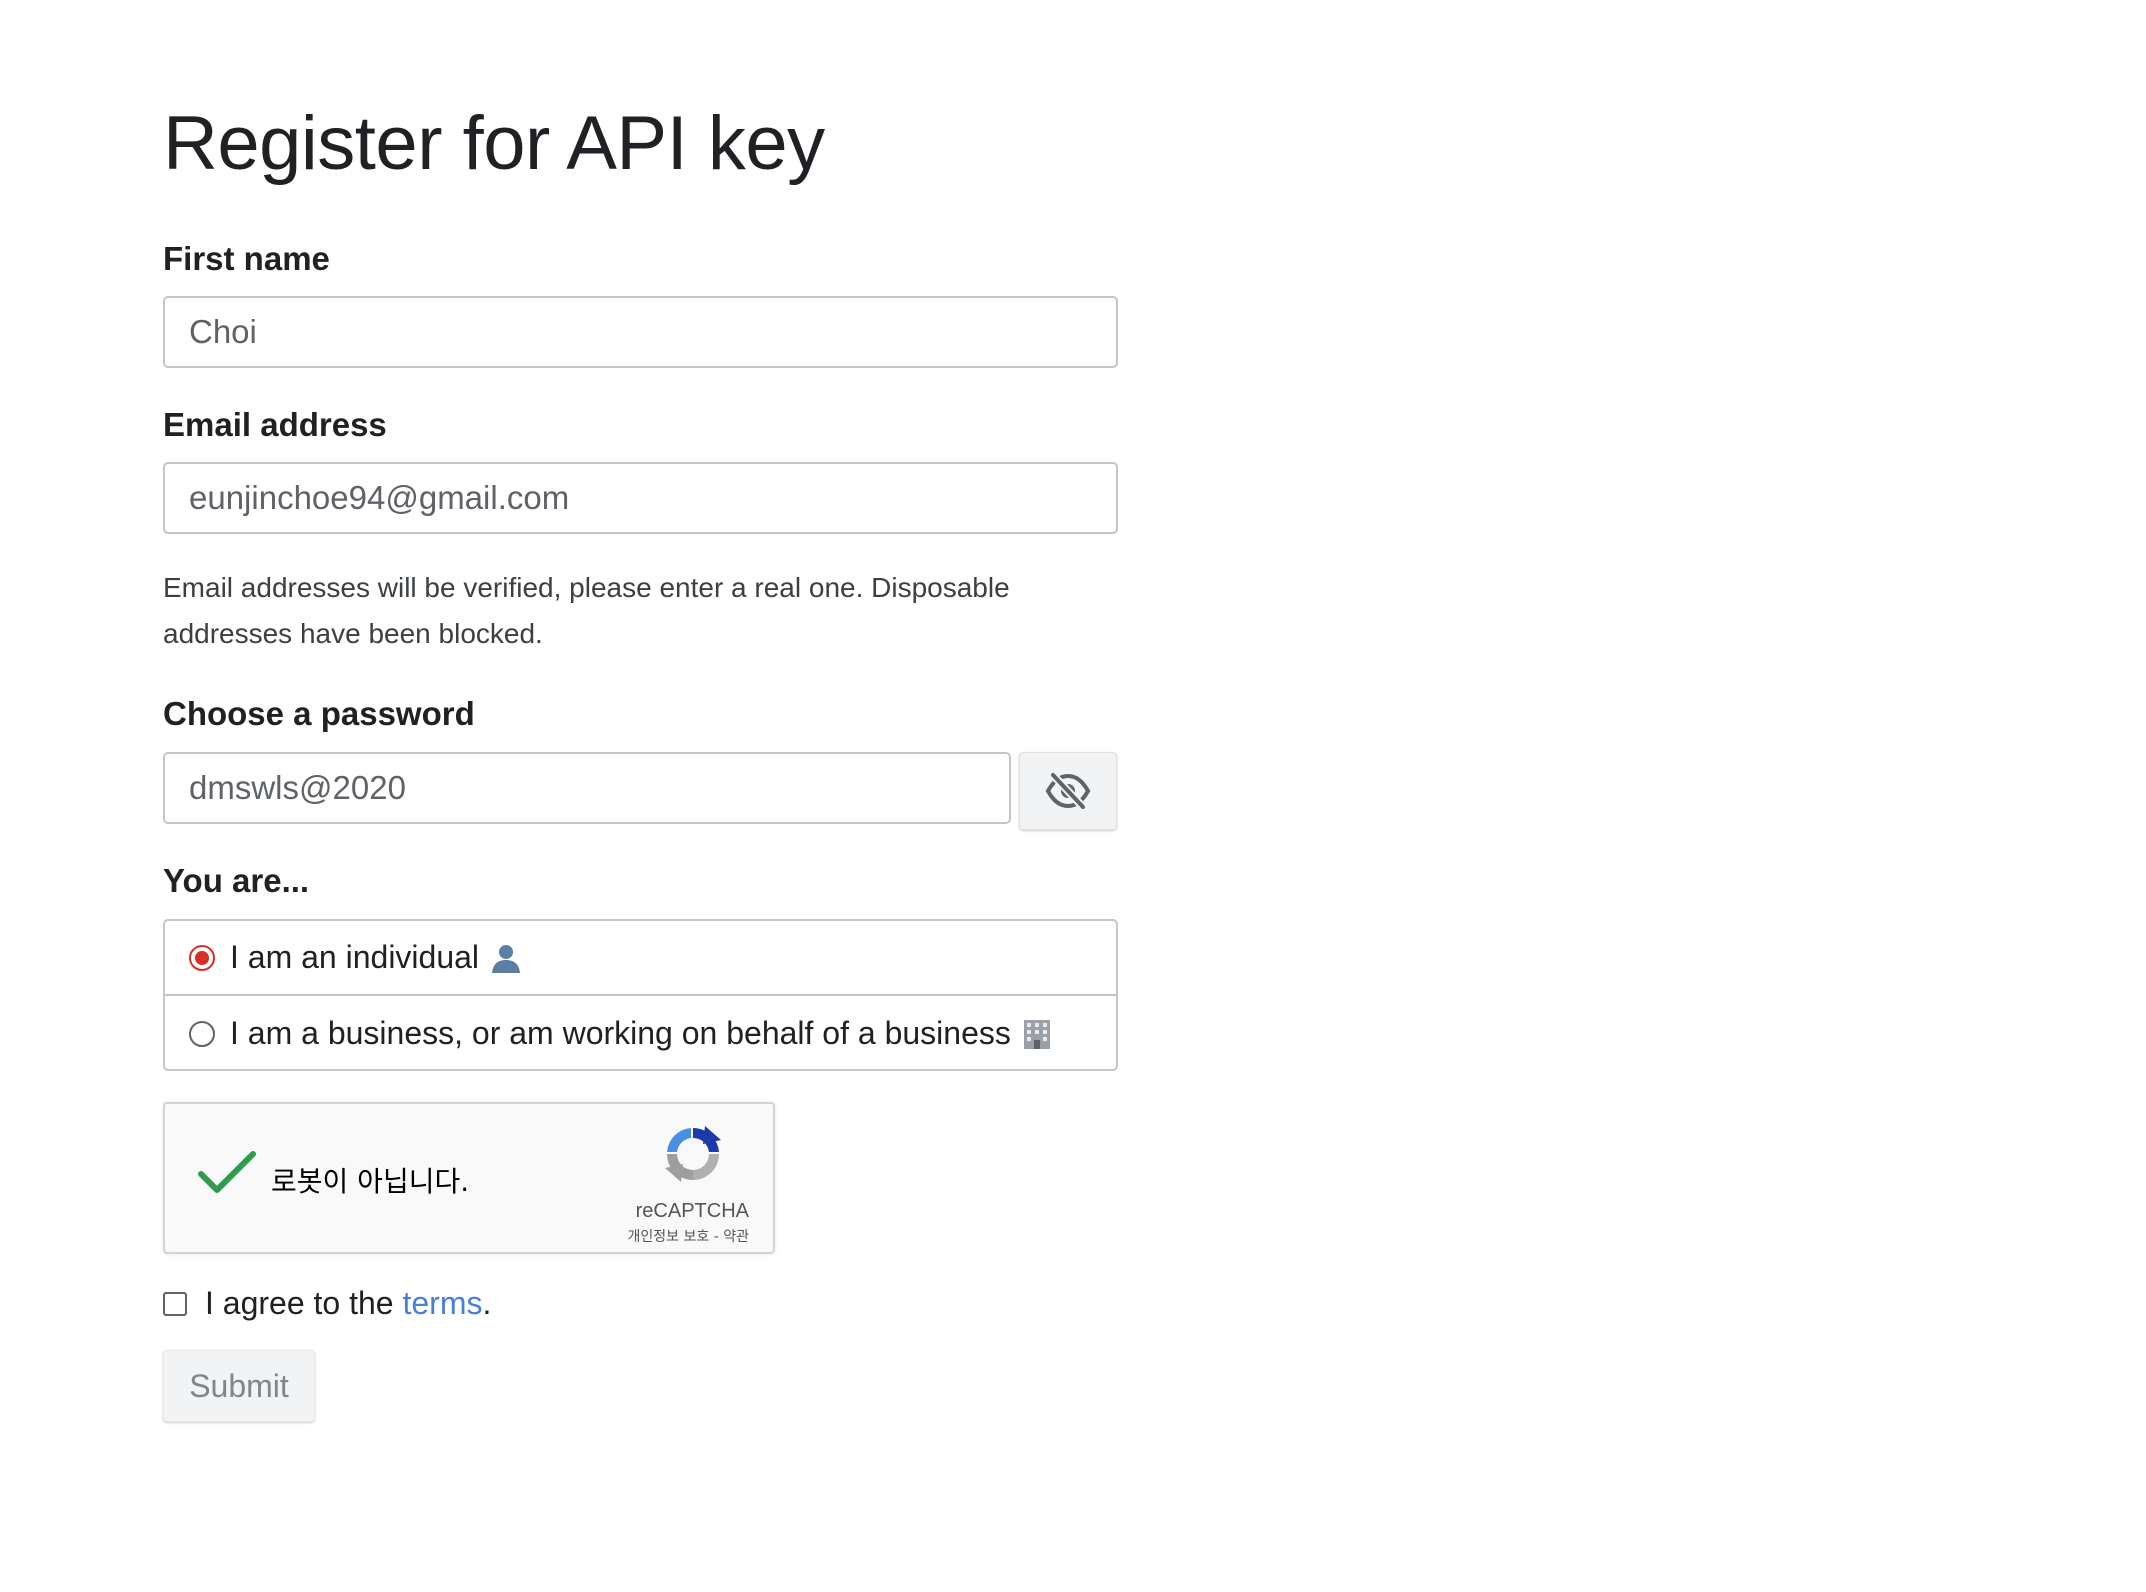 The image size is (2146, 1592). What do you see at coordinates (227, 1172) in the screenshot?
I see `checkmark-icon` at bounding box center [227, 1172].